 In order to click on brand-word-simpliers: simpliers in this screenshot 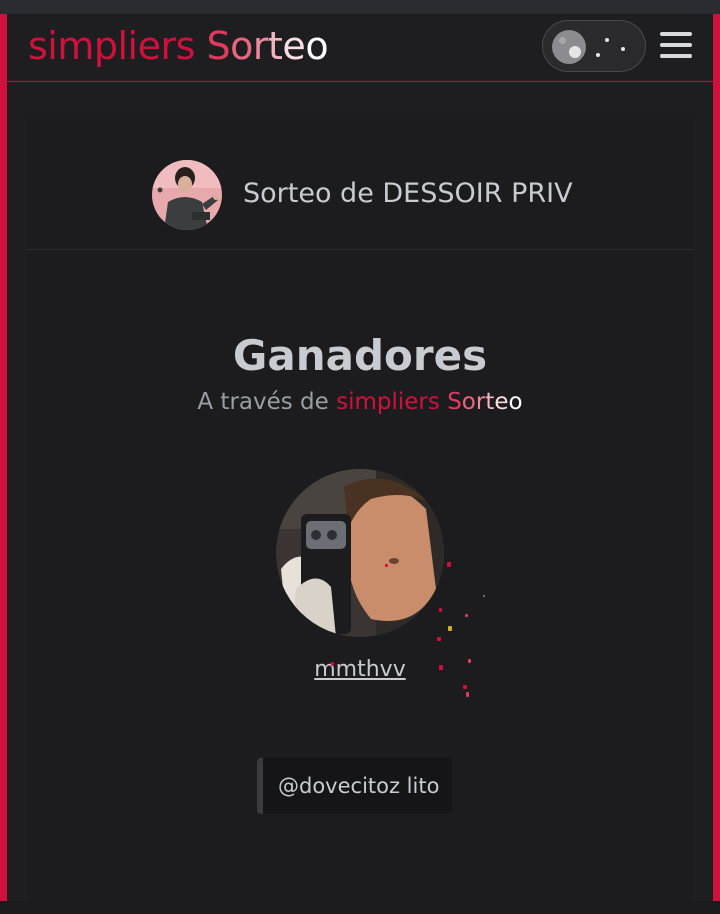, I will do `click(111, 46)`.